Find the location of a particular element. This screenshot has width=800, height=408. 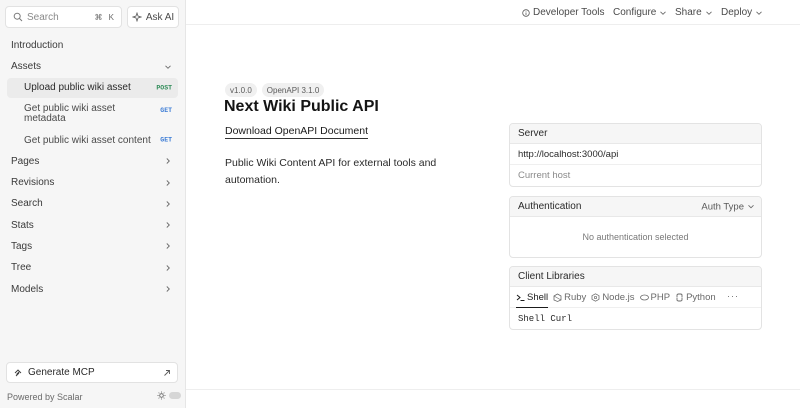

no-auth-message: No authentication selected is located at coordinates (635, 237).